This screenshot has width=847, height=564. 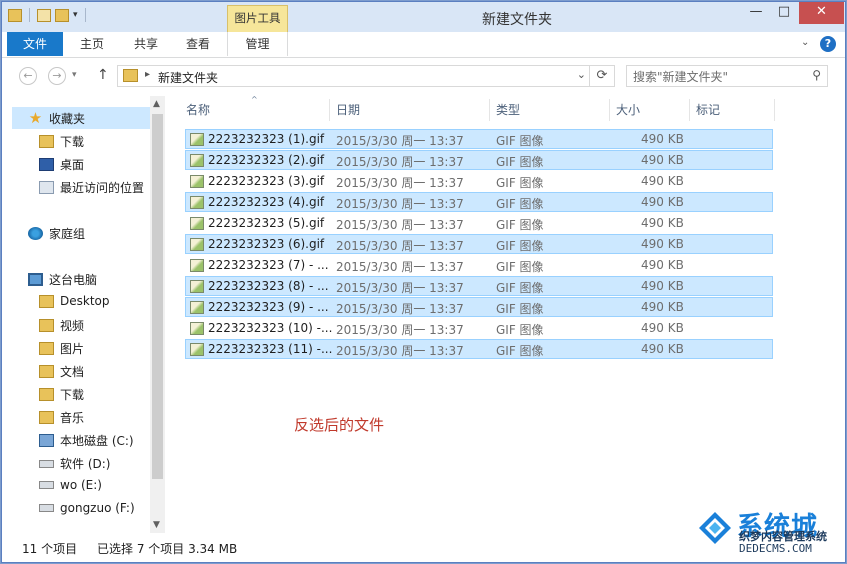 I want to click on customize-qat-icon: ▾, so click(x=75, y=15).